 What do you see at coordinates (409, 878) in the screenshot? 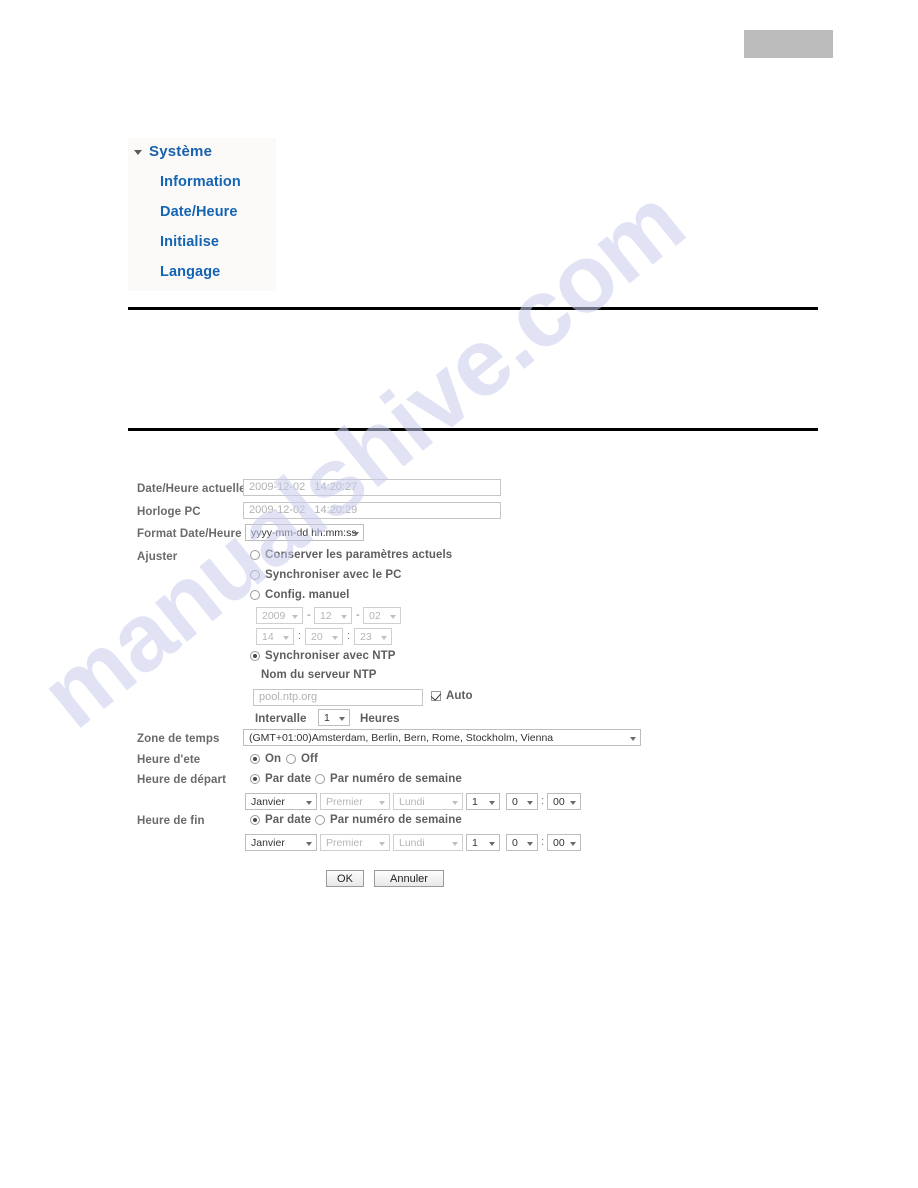
I see `cancel-button: Annuler` at bounding box center [409, 878].